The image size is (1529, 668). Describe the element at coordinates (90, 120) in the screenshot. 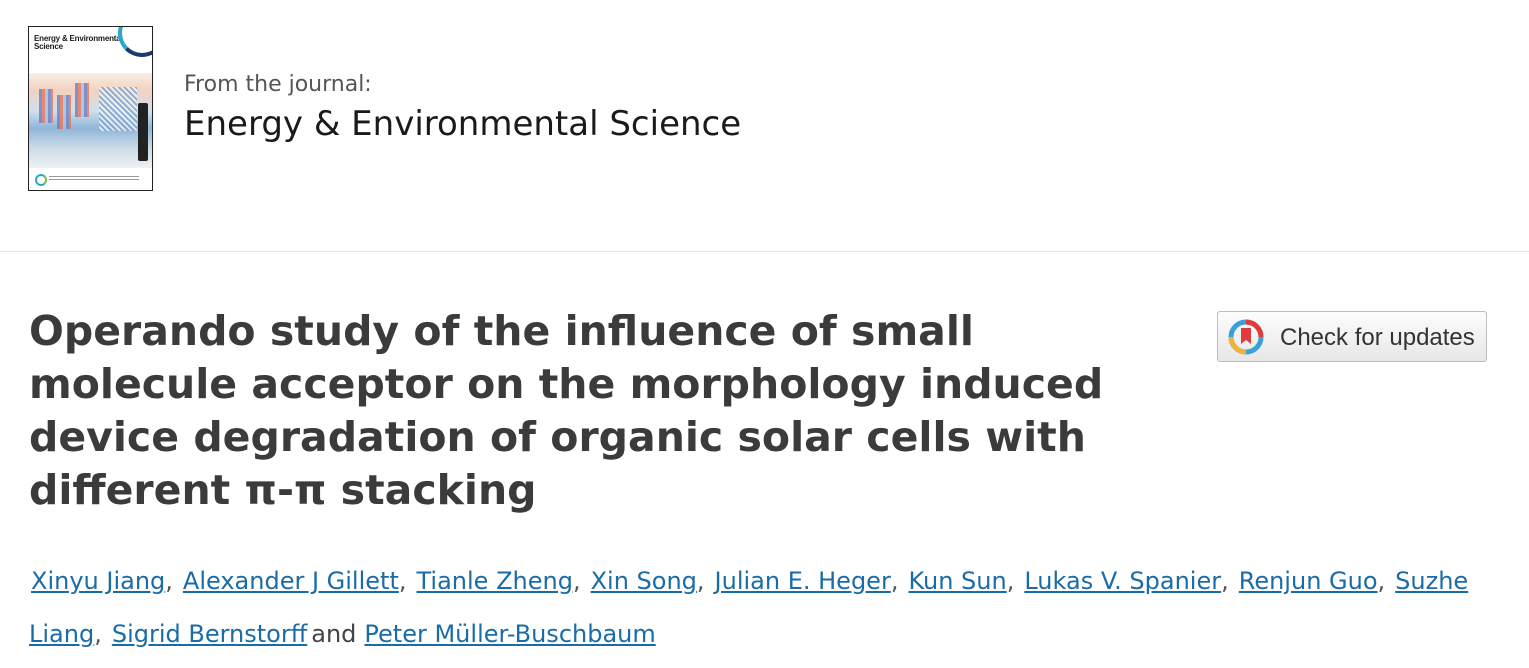

I see `cover-artwork` at that location.